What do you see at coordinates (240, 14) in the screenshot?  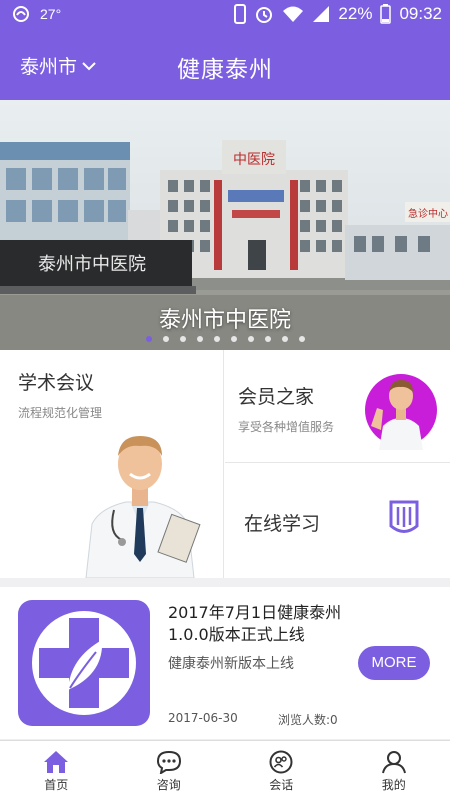 I see `phone-icon` at bounding box center [240, 14].